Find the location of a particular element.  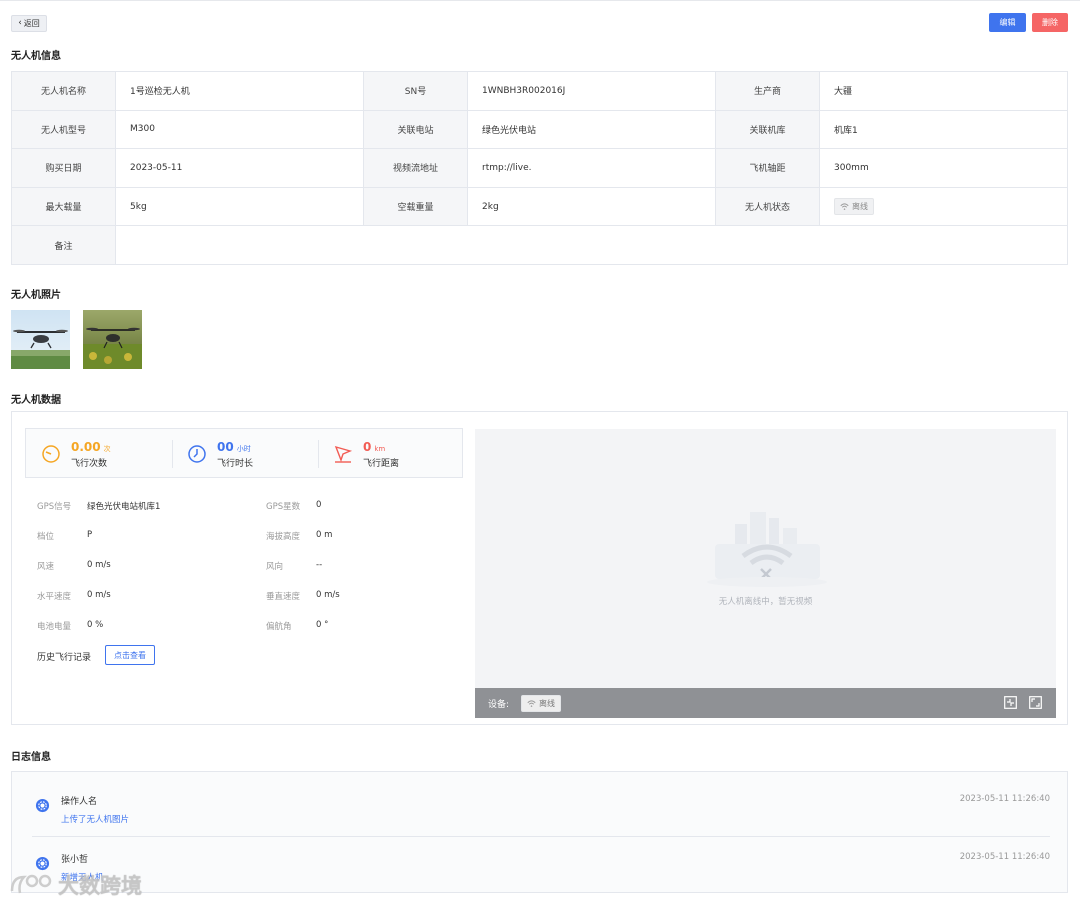

log-time: 2023-05-11 11:26:40 is located at coordinates (1004, 857).